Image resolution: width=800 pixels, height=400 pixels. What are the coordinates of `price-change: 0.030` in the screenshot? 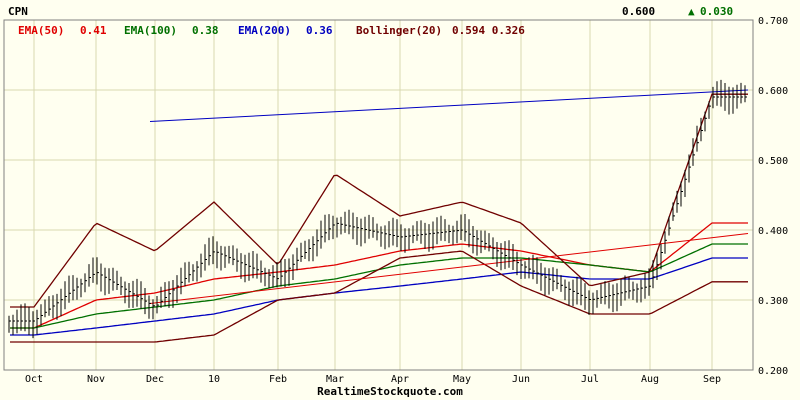 It's located at (716, 11).